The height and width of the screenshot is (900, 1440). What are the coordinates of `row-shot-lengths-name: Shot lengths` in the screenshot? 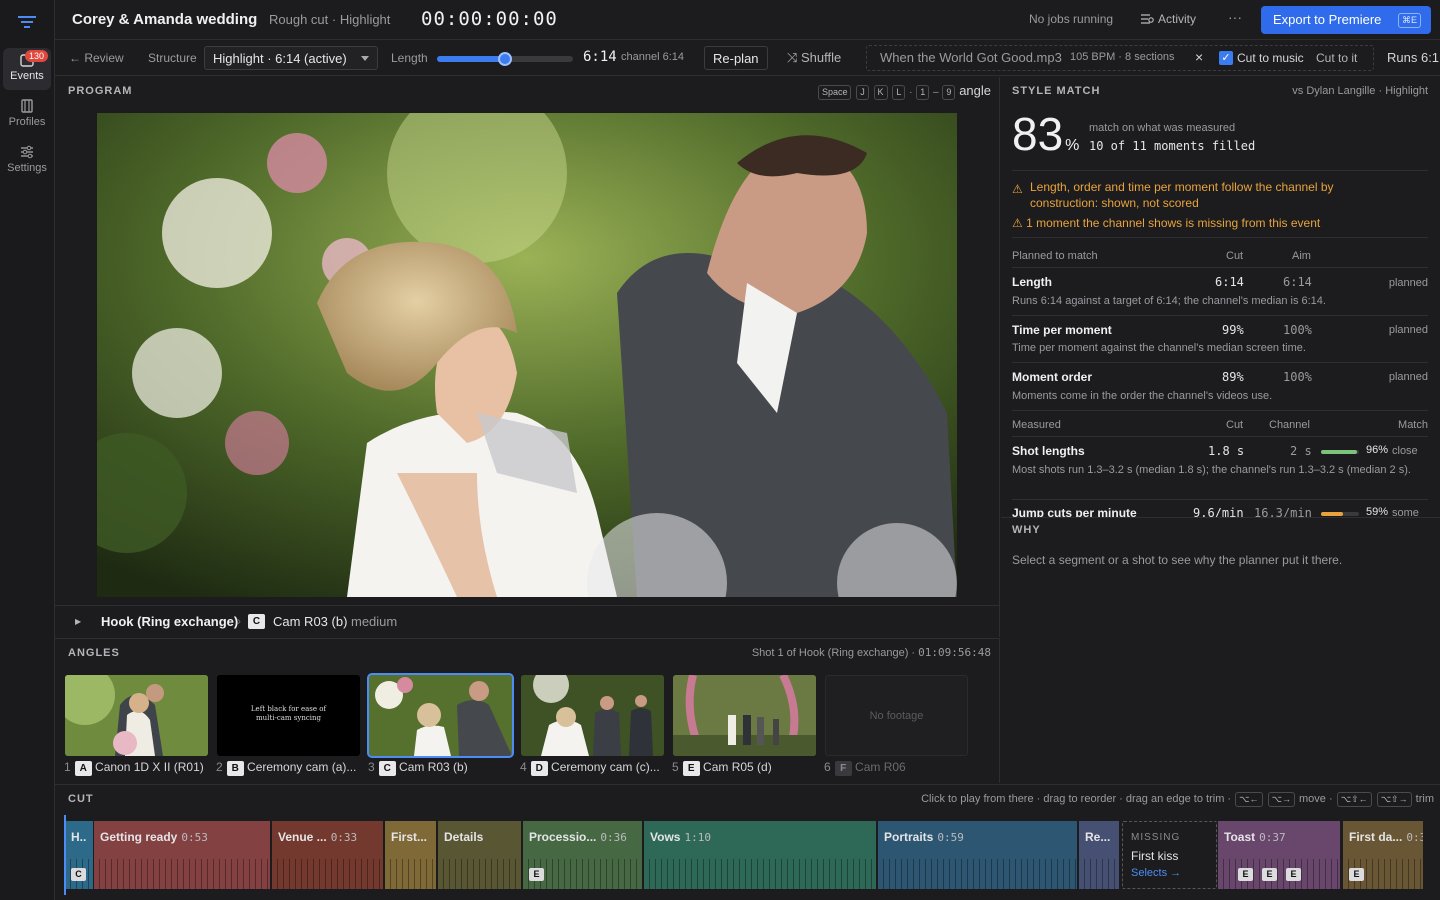 It's located at (1048, 451).